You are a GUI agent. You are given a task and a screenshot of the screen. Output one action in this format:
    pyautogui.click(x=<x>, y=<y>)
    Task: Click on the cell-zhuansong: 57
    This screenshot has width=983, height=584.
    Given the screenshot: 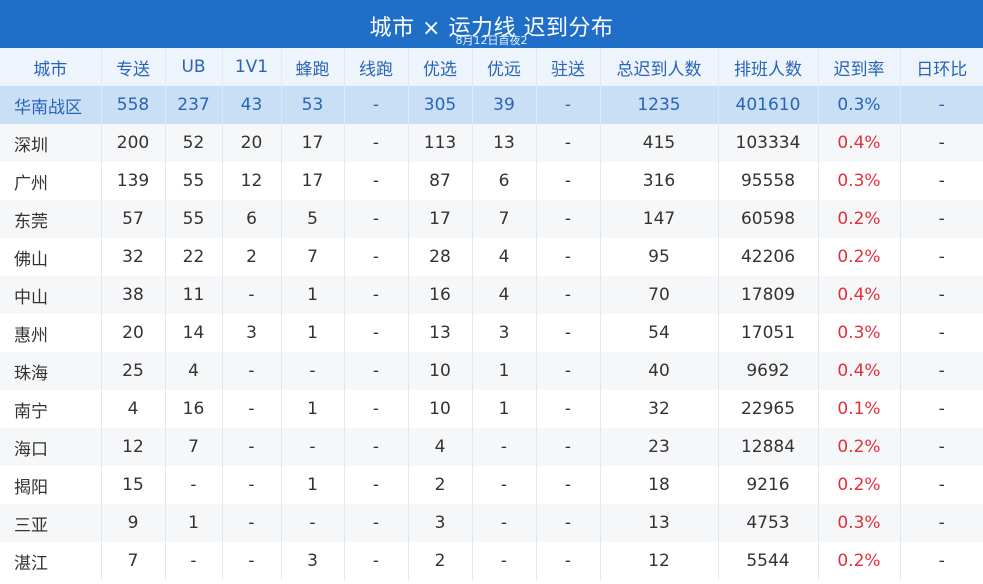 What is the action you would take?
    pyautogui.click(x=133, y=219)
    